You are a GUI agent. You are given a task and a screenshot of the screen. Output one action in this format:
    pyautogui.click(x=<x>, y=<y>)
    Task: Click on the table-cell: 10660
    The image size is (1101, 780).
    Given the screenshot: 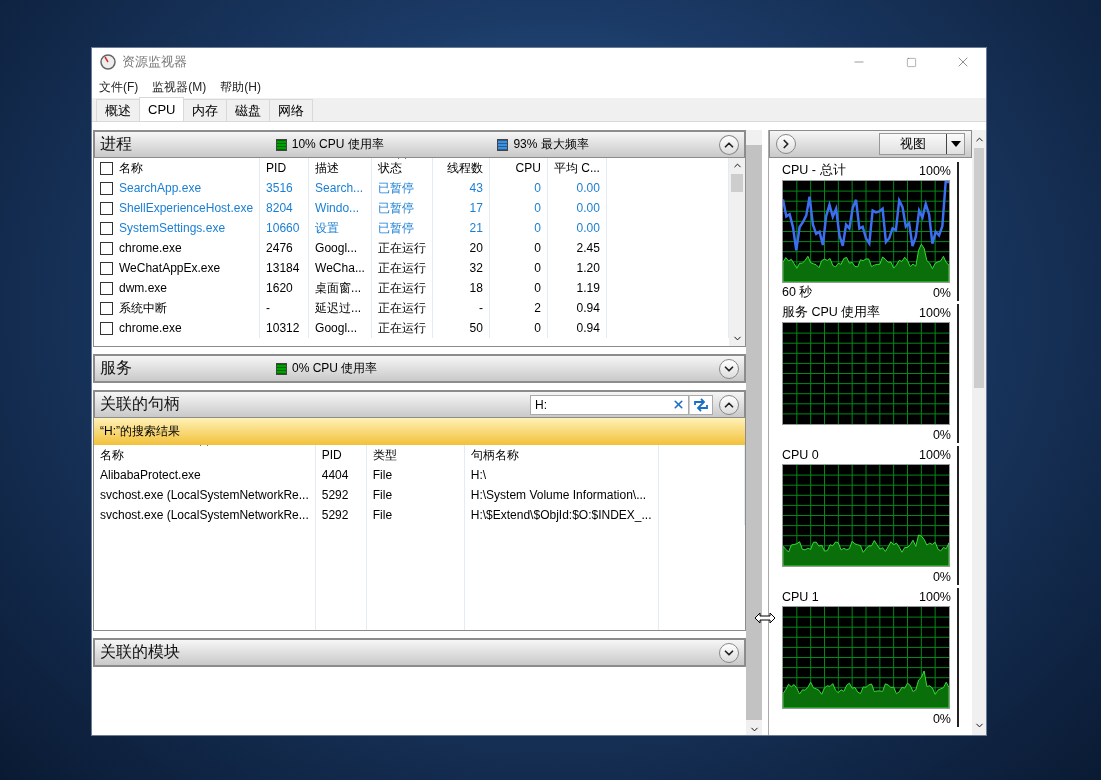 What is the action you would take?
    pyautogui.click(x=284, y=228)
    